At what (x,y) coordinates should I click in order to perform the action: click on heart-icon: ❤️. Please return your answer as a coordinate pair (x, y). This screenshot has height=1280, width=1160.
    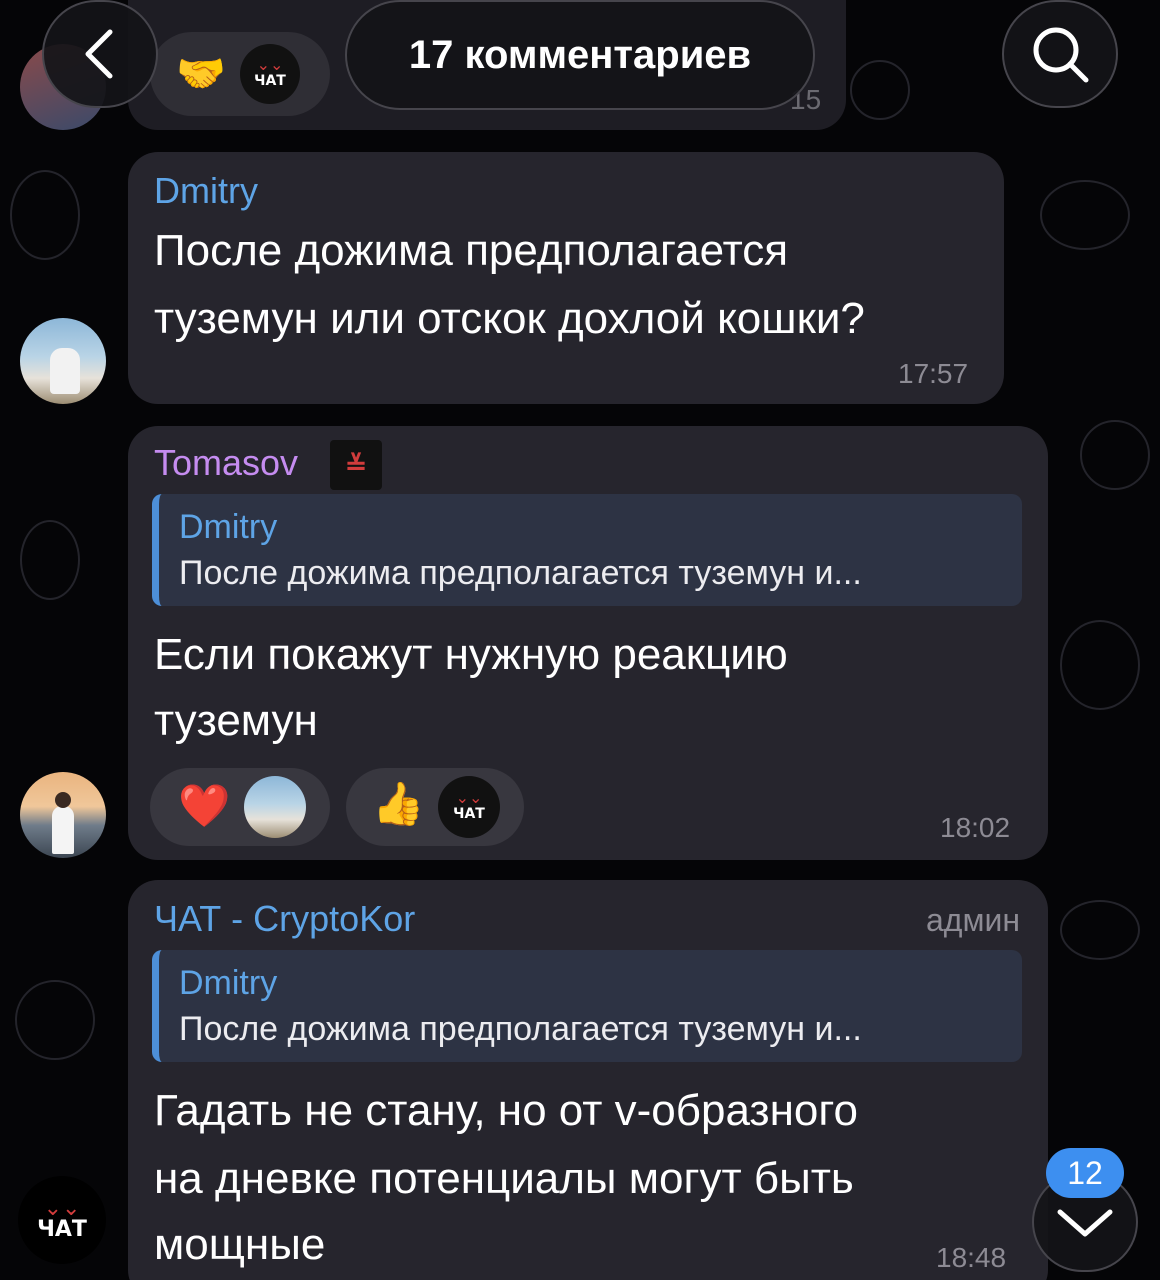
    Looking at the image, I should click on (204, 805).